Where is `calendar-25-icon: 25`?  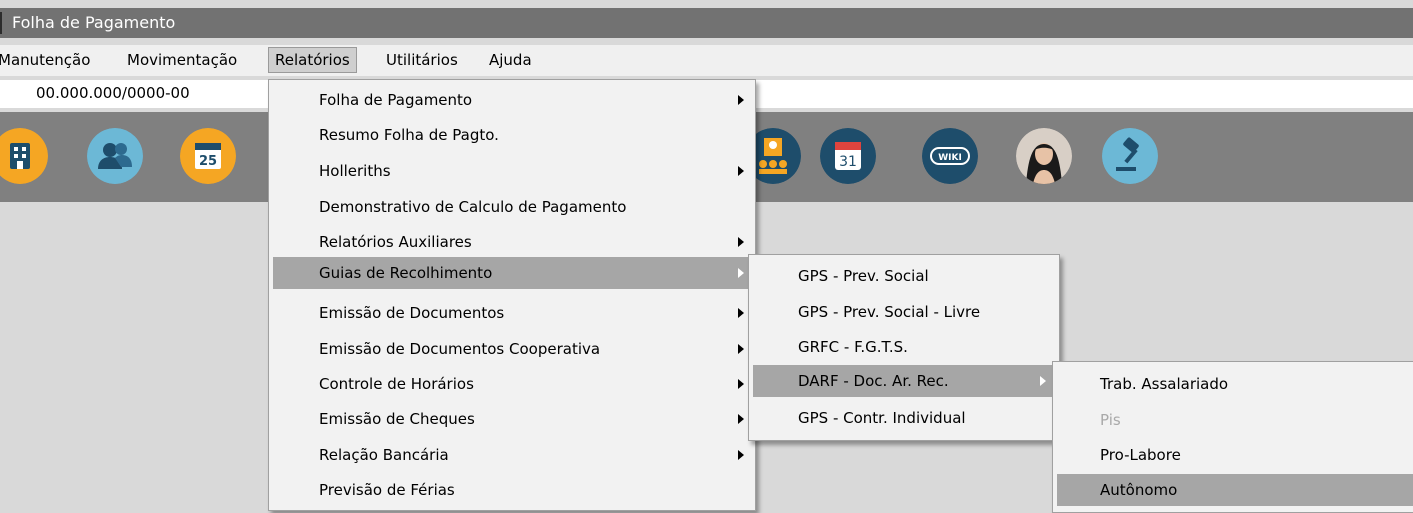 calendar-25-icon: 25 is located at coordinates (208, 156).